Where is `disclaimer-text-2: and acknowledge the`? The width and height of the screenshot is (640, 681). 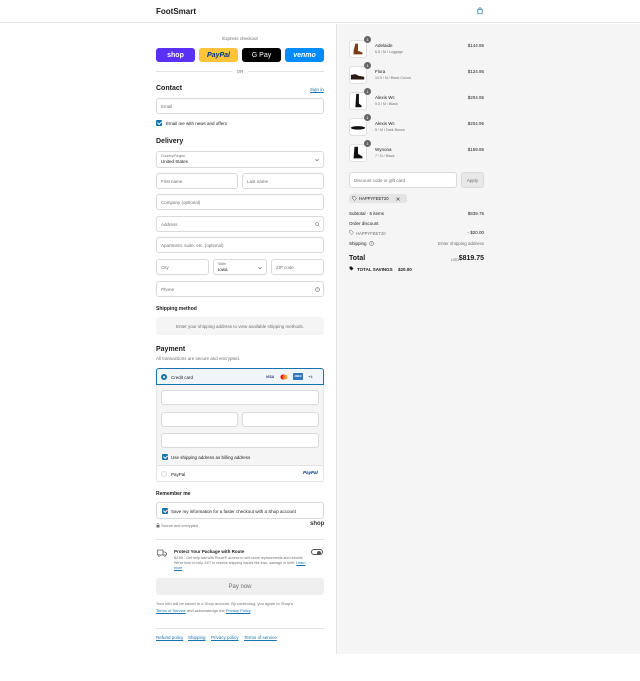 disclaimer-text-2: and acknowledge the is located at coordinates (205, 610).